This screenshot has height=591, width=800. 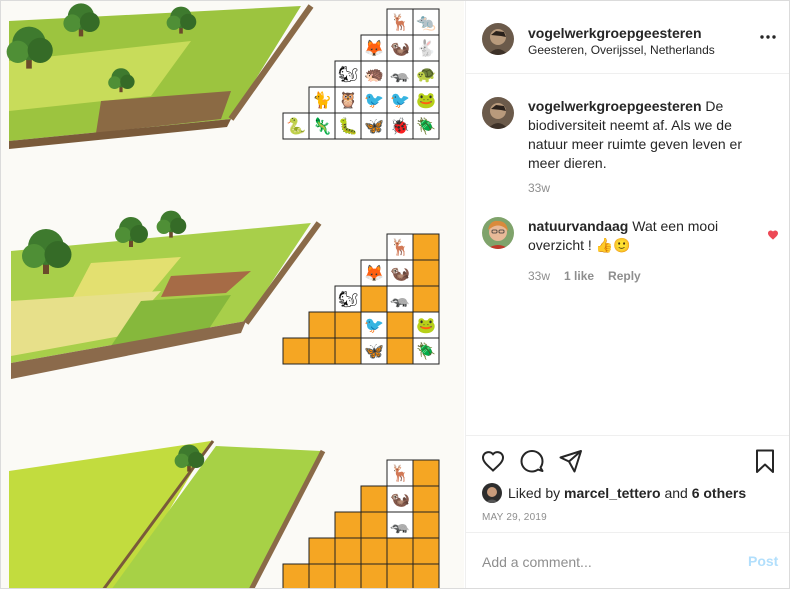 What do you see at coordinates (571, 461) in the screenshot?
I see `paper-plane-icon` at bounding box center [571, 461].